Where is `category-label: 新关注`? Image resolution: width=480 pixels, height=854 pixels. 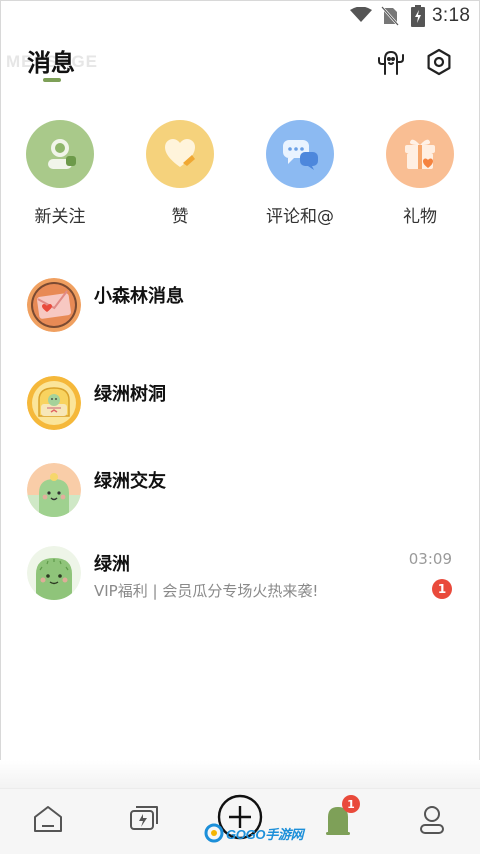 category-label: 新关注 is located at coordinates (60, 217).